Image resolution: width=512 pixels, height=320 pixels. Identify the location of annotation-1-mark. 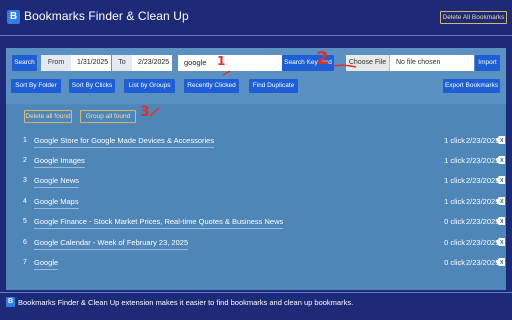
(226, 73).